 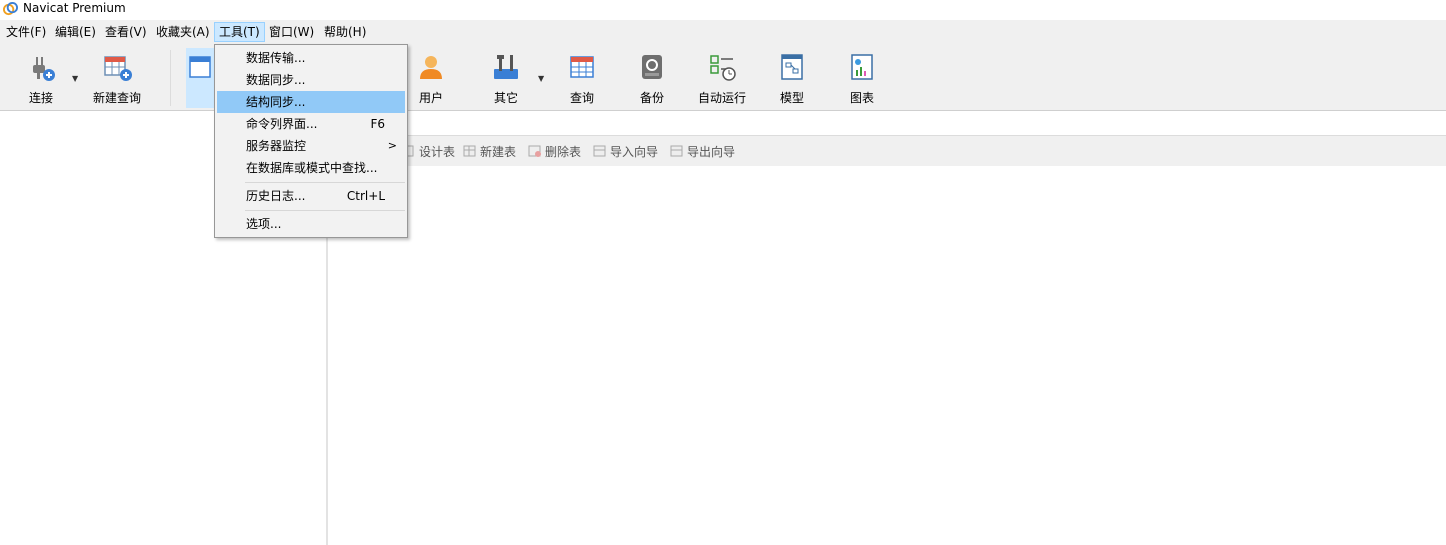 I want to click on model-icon, so click(x=792, y=67).